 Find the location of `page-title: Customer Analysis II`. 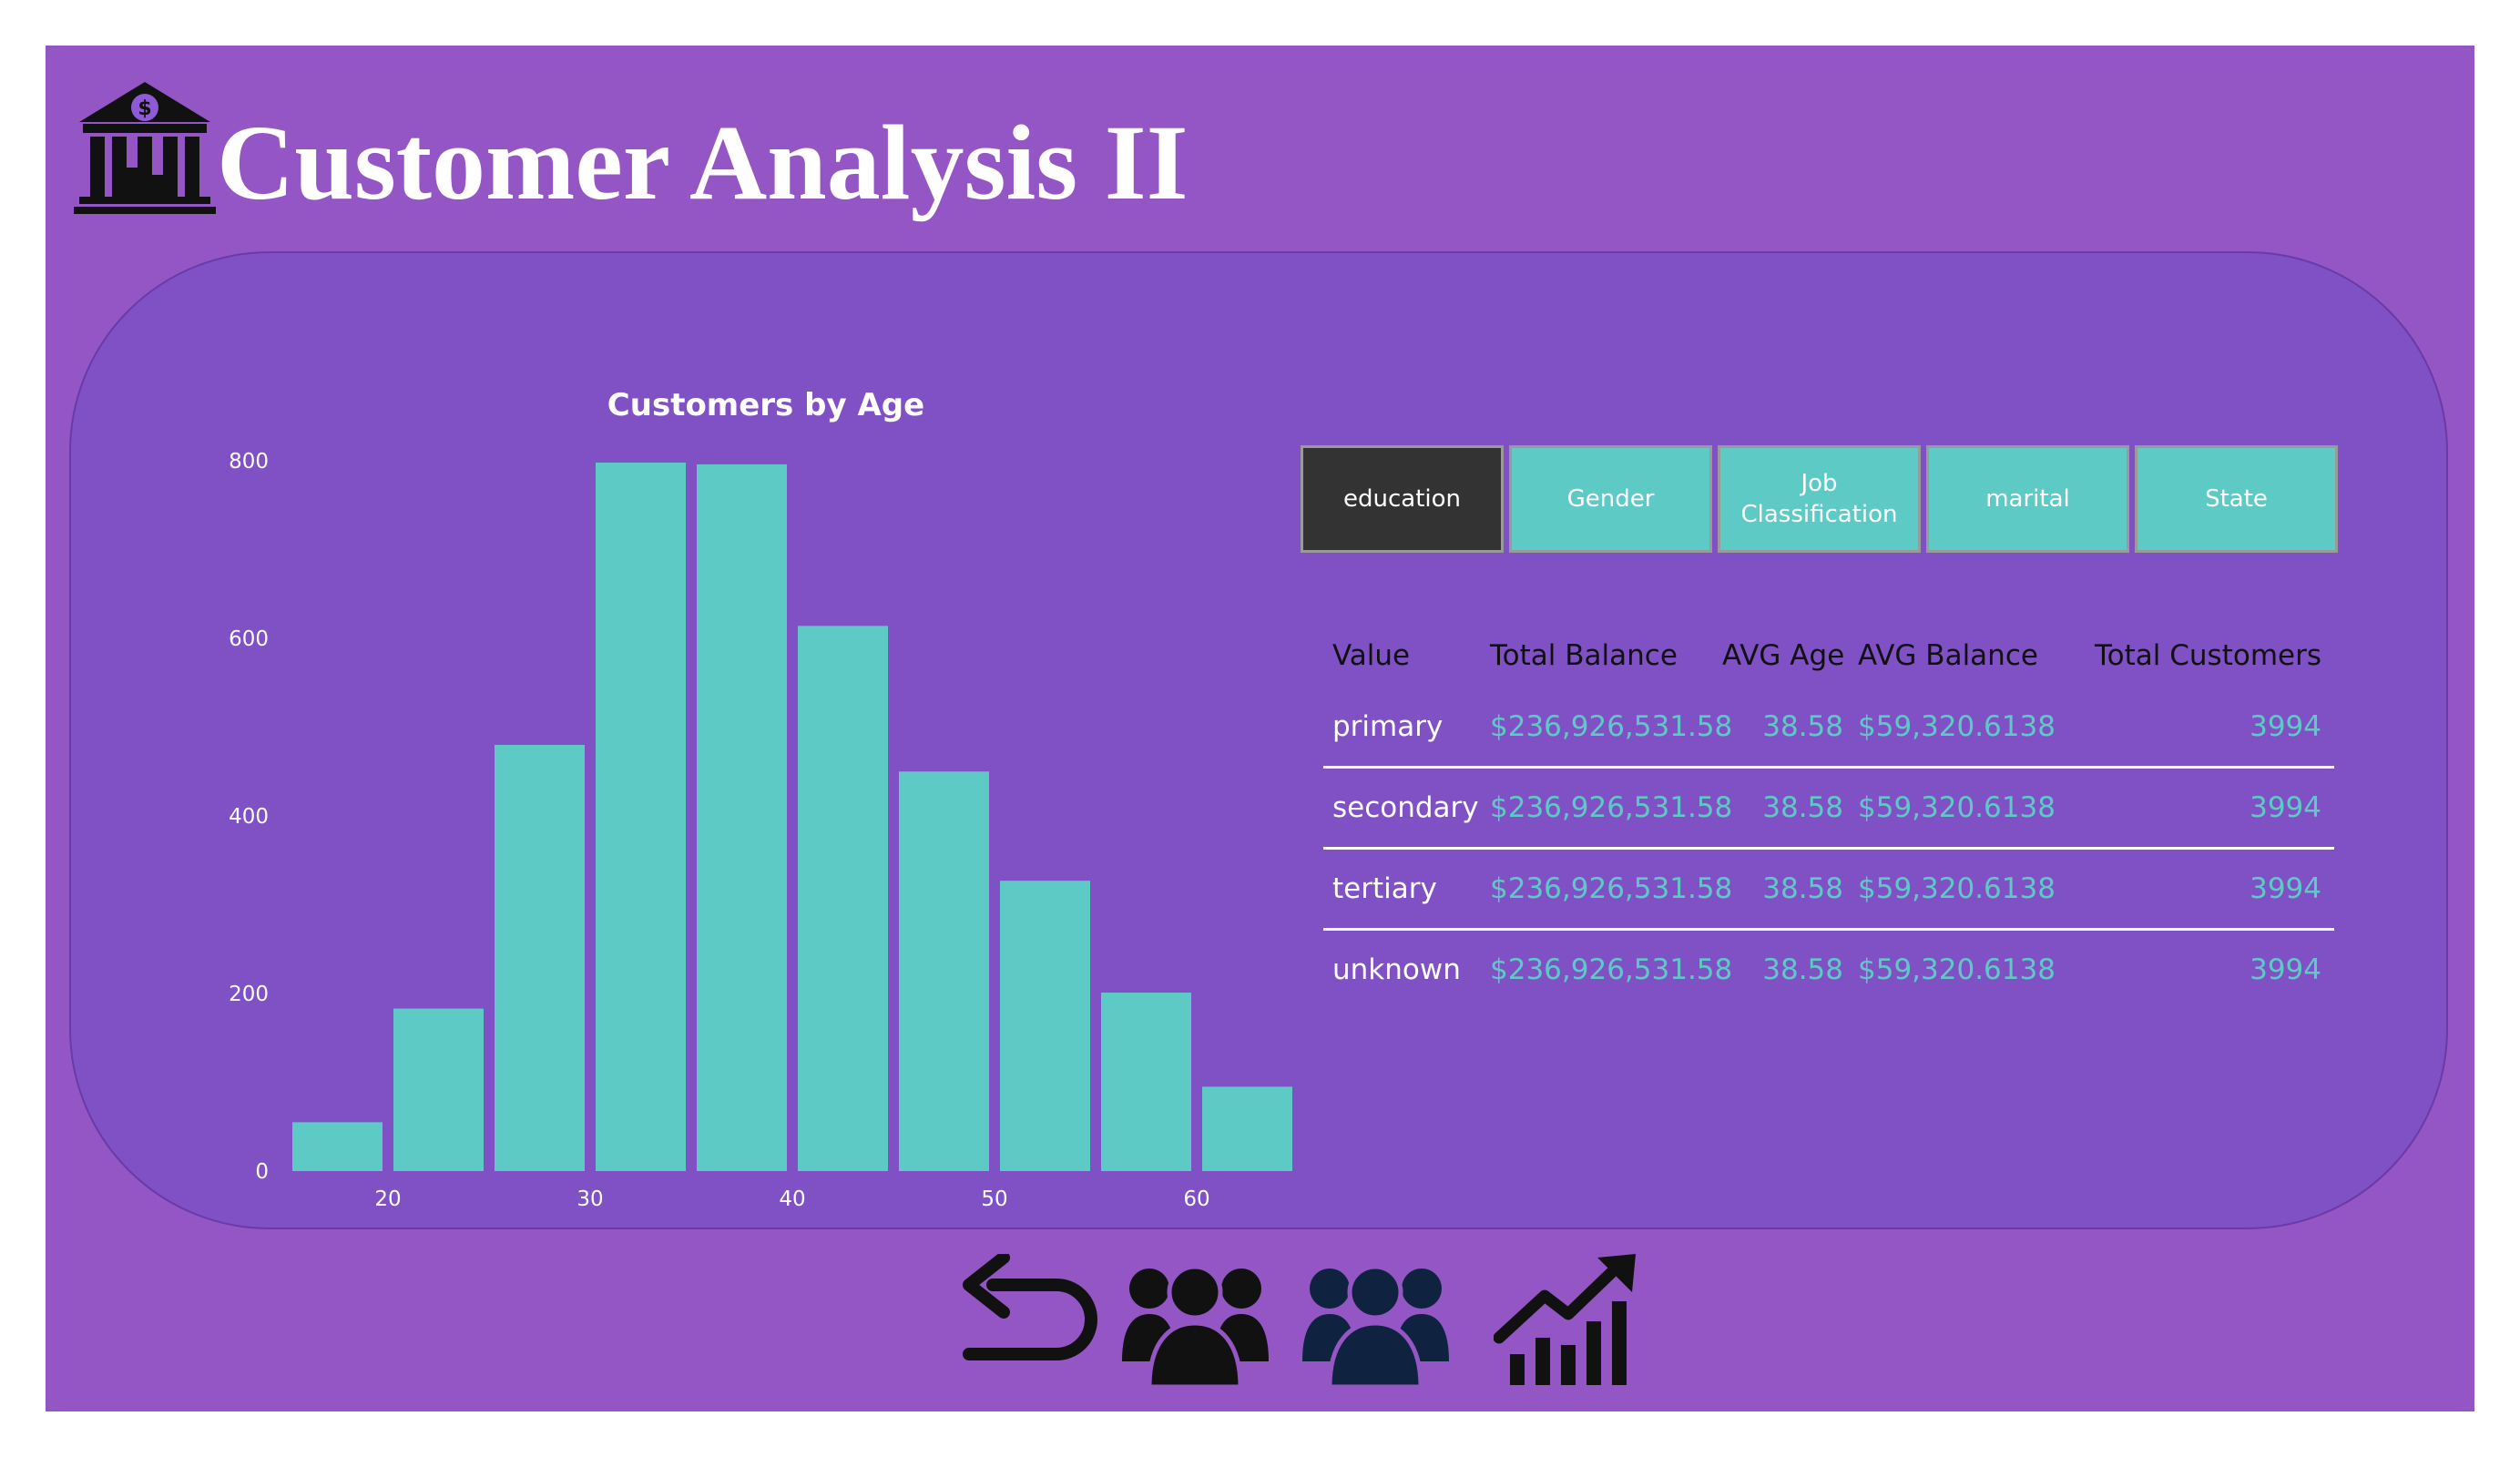

page-title: Customer Analysis II is located at coordinates (703, 163).